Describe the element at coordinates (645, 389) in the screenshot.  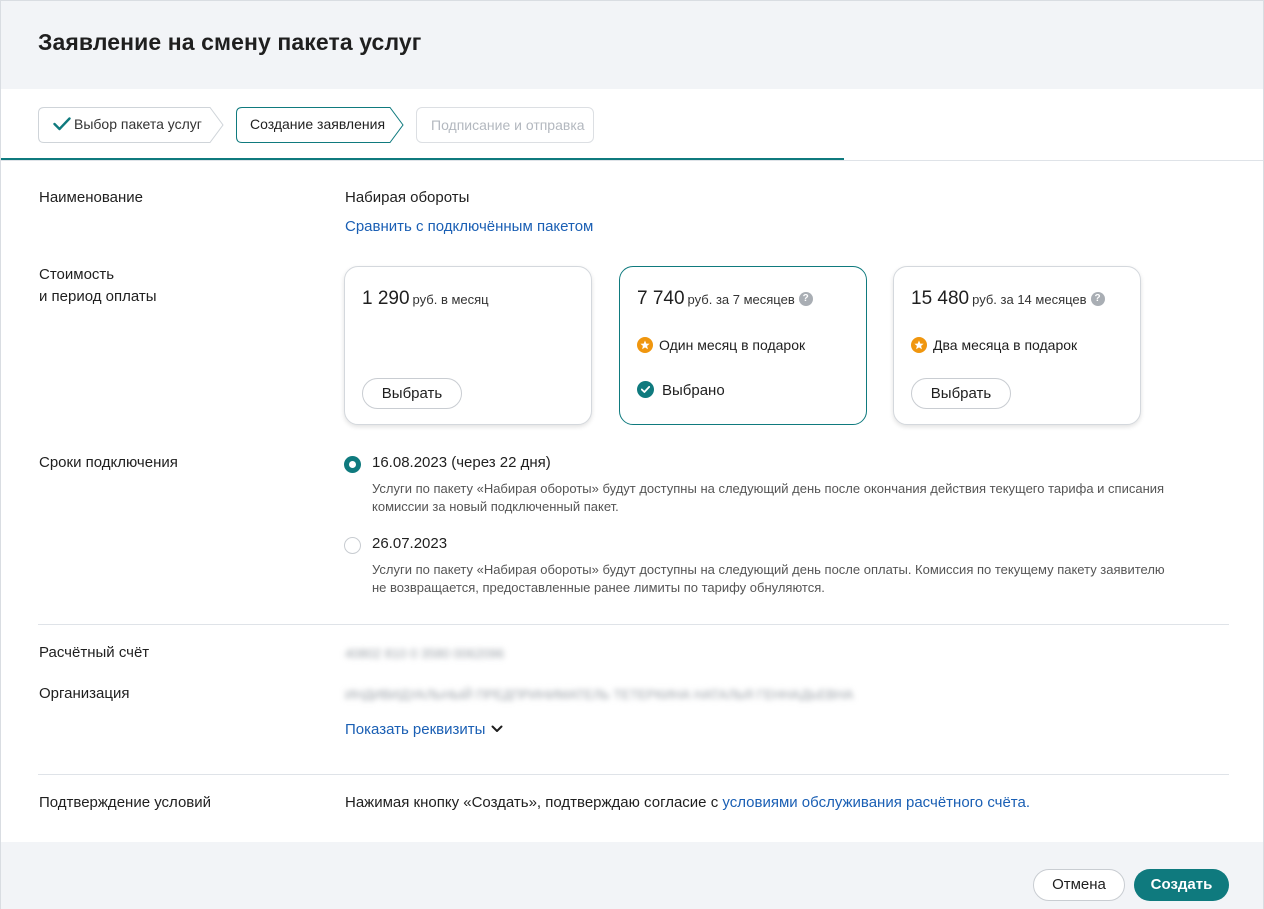
I see `check-circle-icon` at that location.